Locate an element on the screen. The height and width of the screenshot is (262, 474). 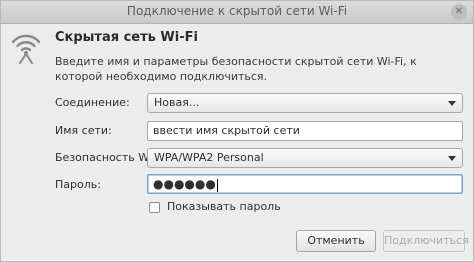
close-button: ✕ is located at coordinates (459, 12).